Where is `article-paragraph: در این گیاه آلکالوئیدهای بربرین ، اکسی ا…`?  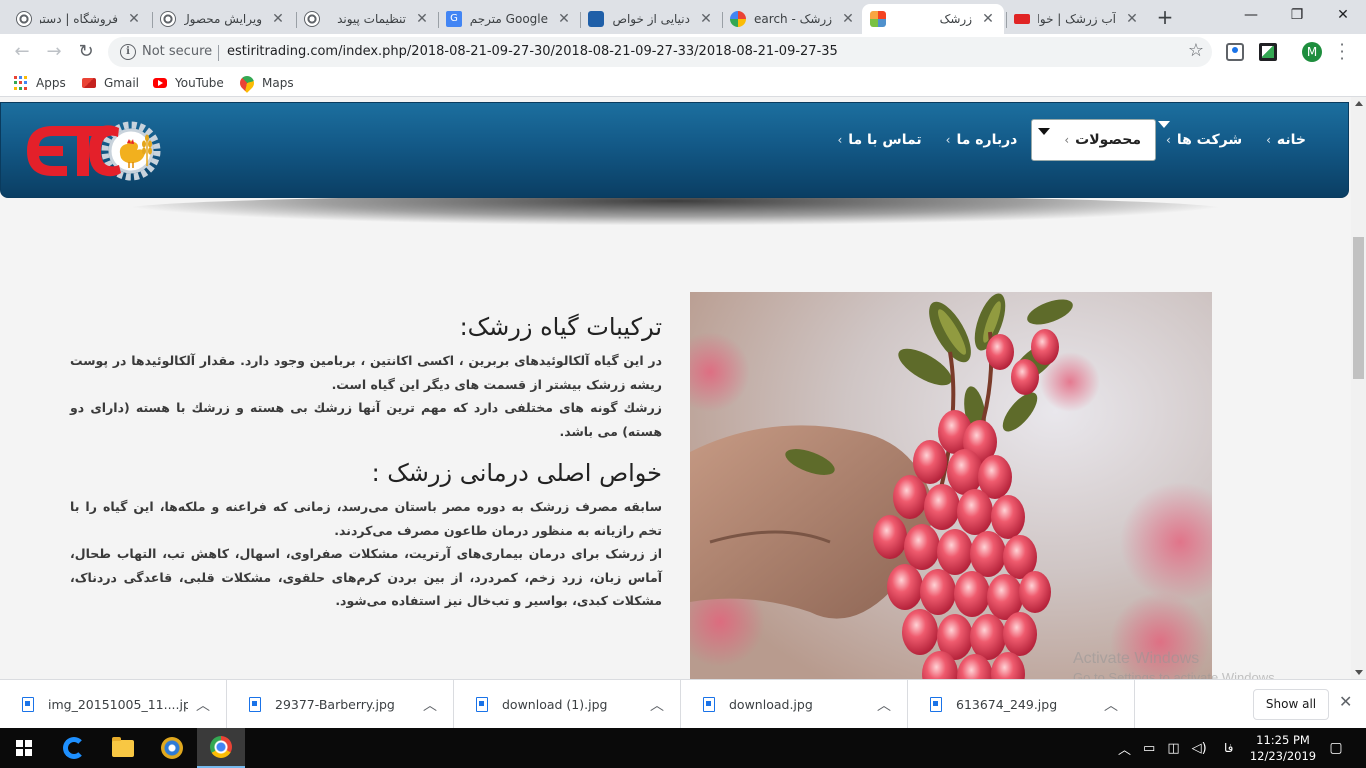 article-paragraph: در این گیاه آلکالوئیدهای بربرین ، اکسی ا… is located at coordinates (366, 372).